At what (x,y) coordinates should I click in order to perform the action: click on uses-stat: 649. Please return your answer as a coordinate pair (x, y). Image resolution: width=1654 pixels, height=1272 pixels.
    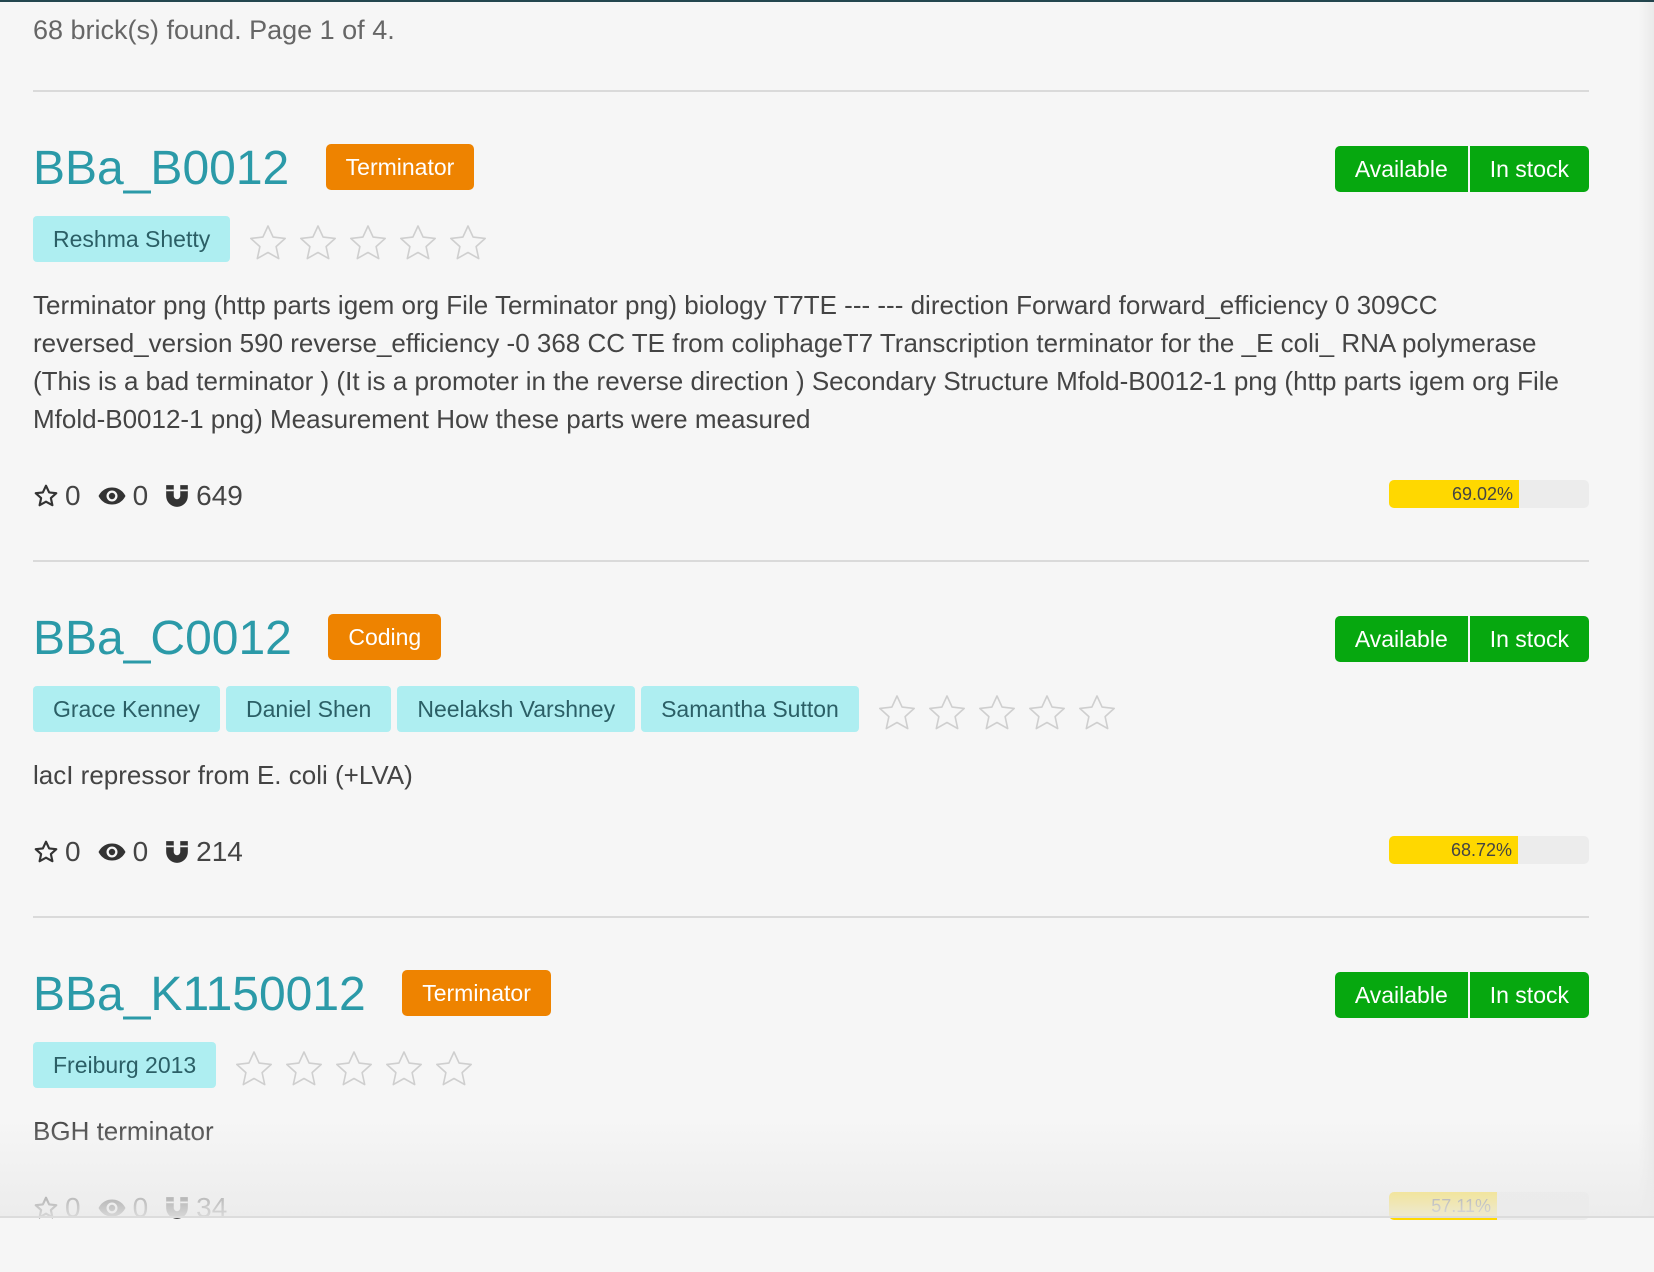
    Looking at the image, I should click on (203, 496).